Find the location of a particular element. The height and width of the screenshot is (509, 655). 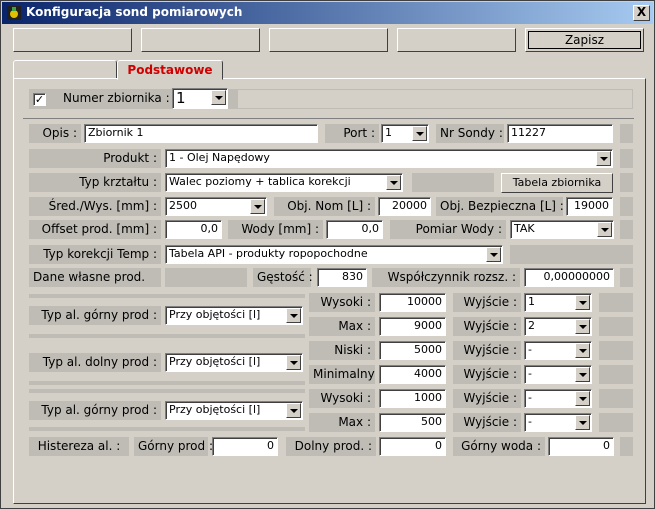

gorny-prod-input: 0 is located at coordinates (245, 446).